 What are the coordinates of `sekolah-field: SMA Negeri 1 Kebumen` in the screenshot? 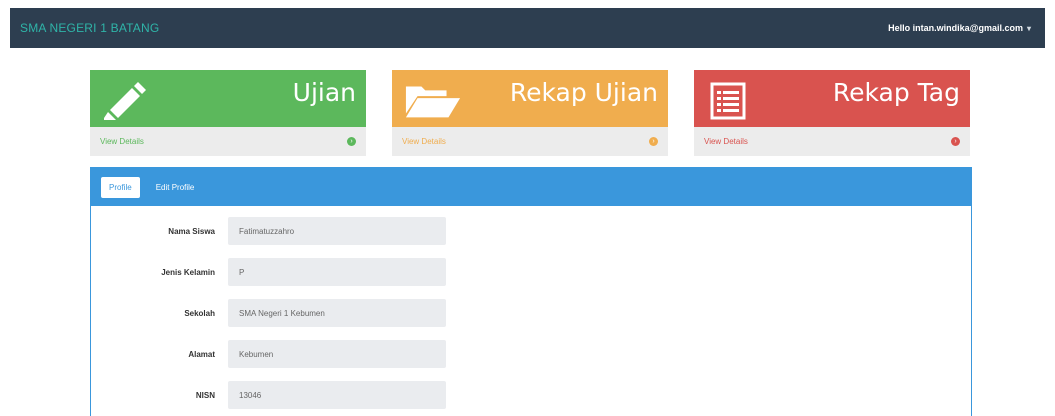 It's located at (337, 313).